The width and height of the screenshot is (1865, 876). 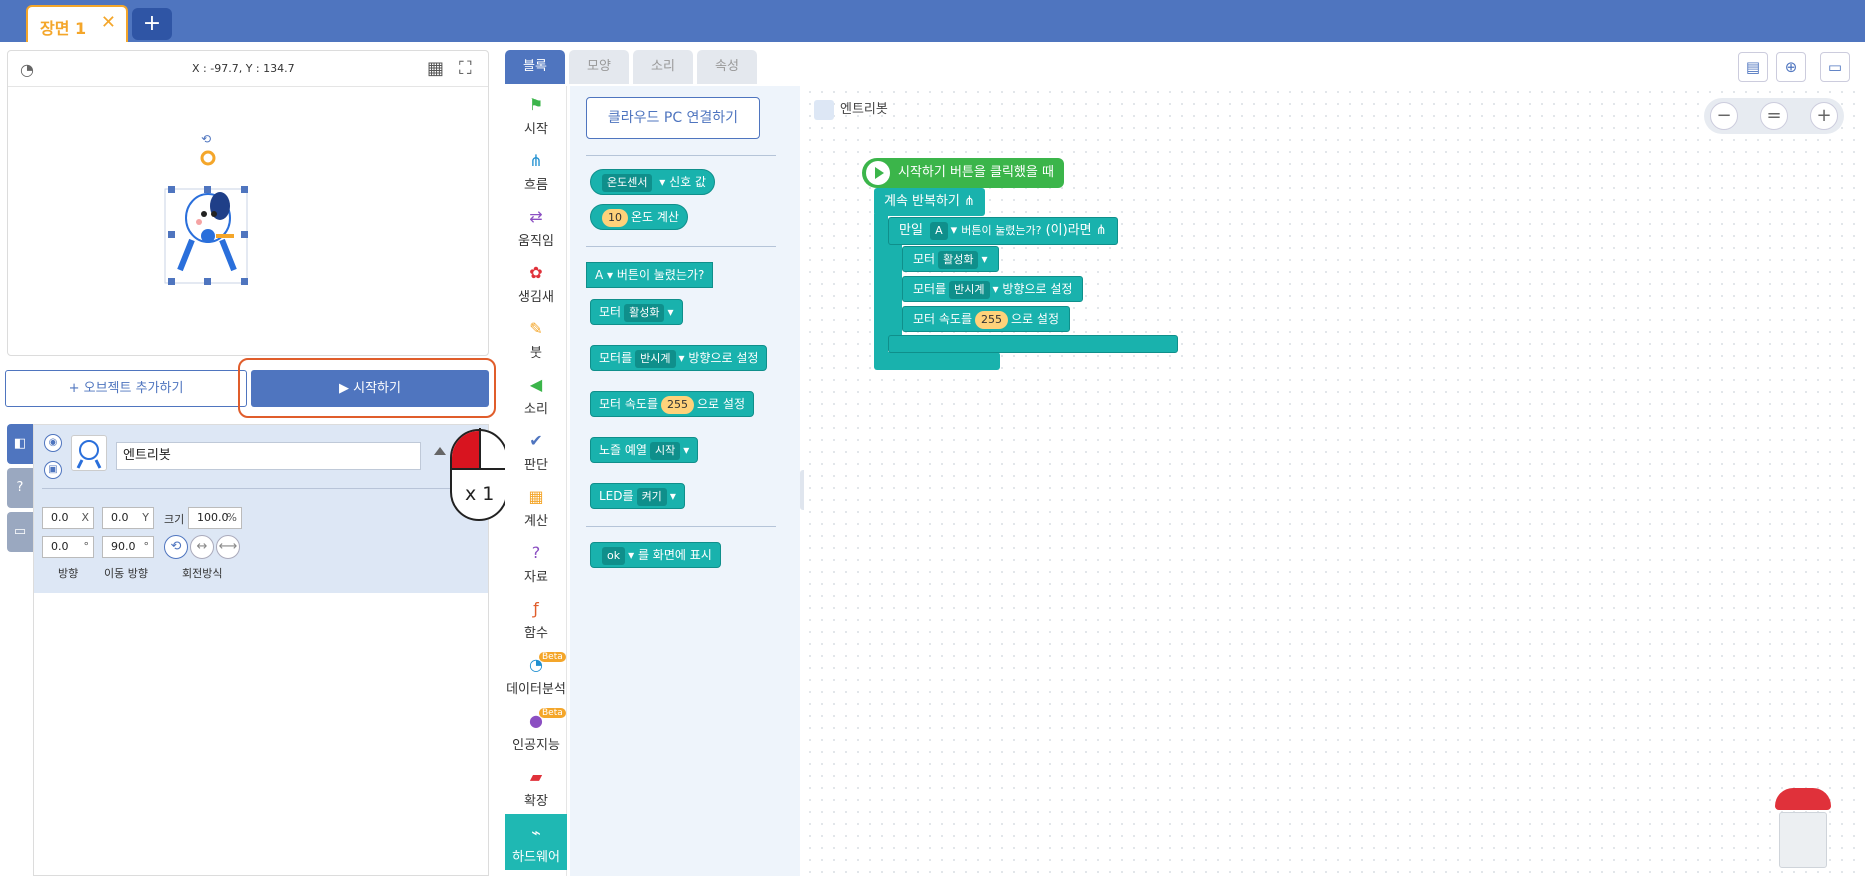 What do you see at coordinates (650, 275) in the screenshot?
I see `button-pressed-block: A ▾ 버튼이 눌렸는가?` at bounding box center [650, 275].